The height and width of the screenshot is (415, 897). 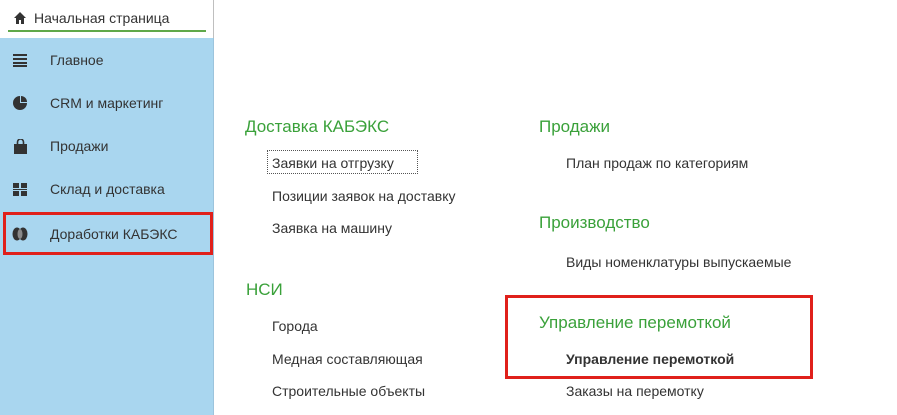 What do you see at coordinates (333, 163) in the screenshot?
I see `link-shipment-requests: Заявки на отгрузку` at bounding box center [333, 163].